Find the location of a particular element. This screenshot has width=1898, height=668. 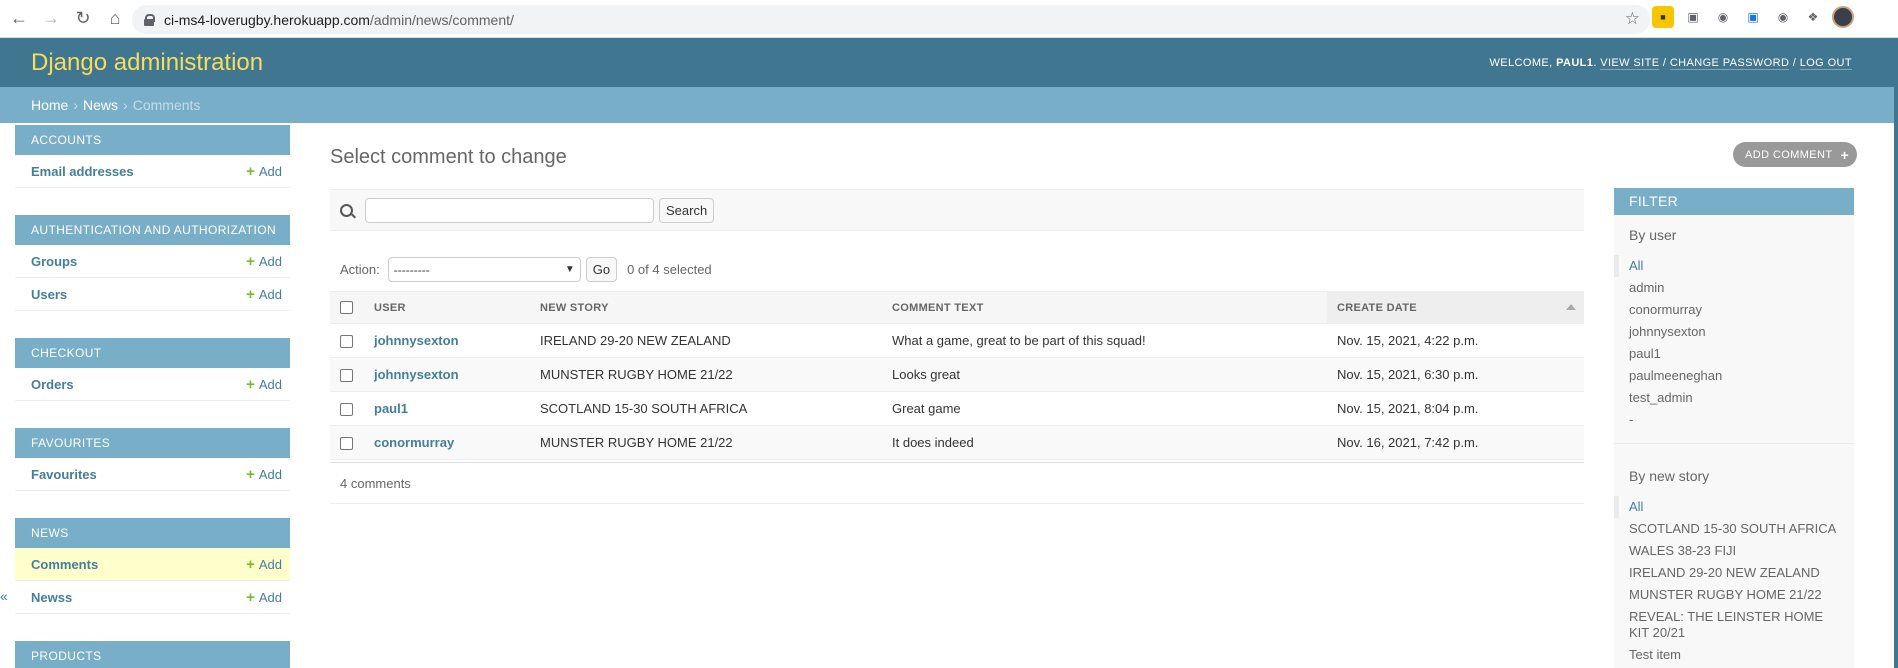

site-branding: Django administration is located at coordinates (147, 63).